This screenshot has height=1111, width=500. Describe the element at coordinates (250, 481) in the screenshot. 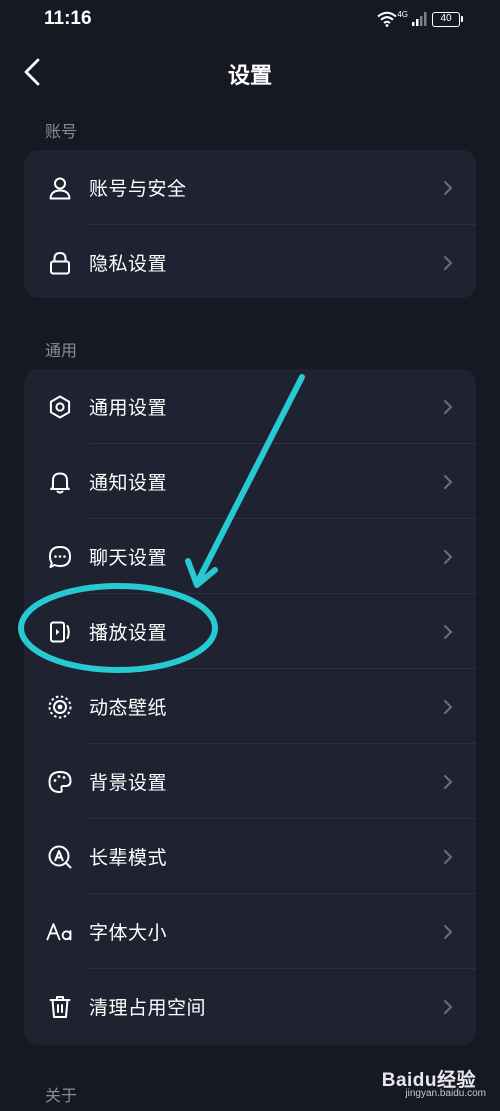

I see `menu-item-notifications: 通知设置` at that location.